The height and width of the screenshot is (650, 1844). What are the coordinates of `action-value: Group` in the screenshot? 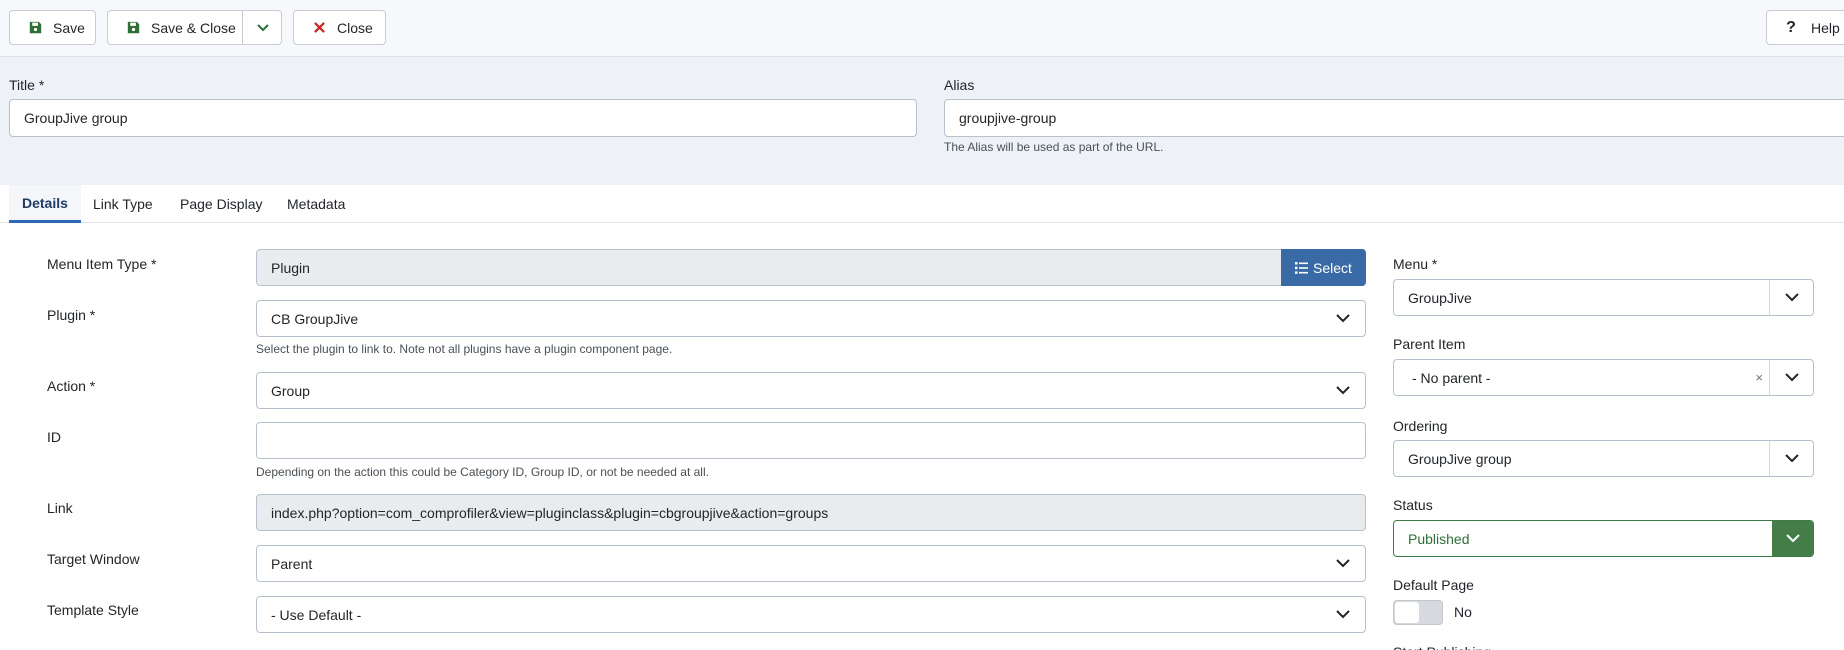 It's located at (290, 390).